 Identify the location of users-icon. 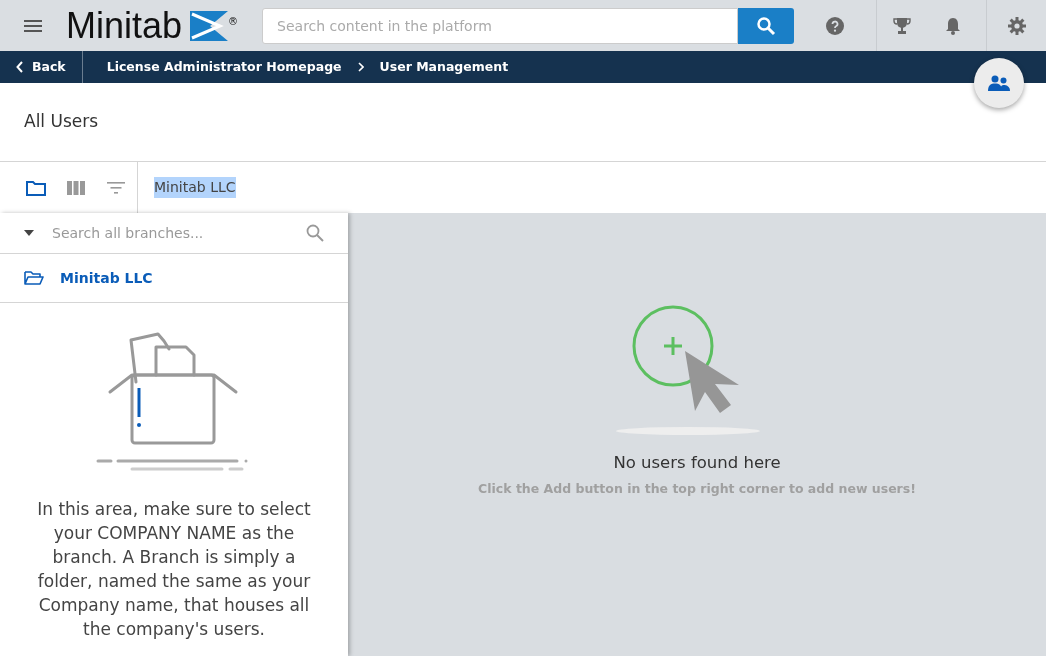
(999, 83).